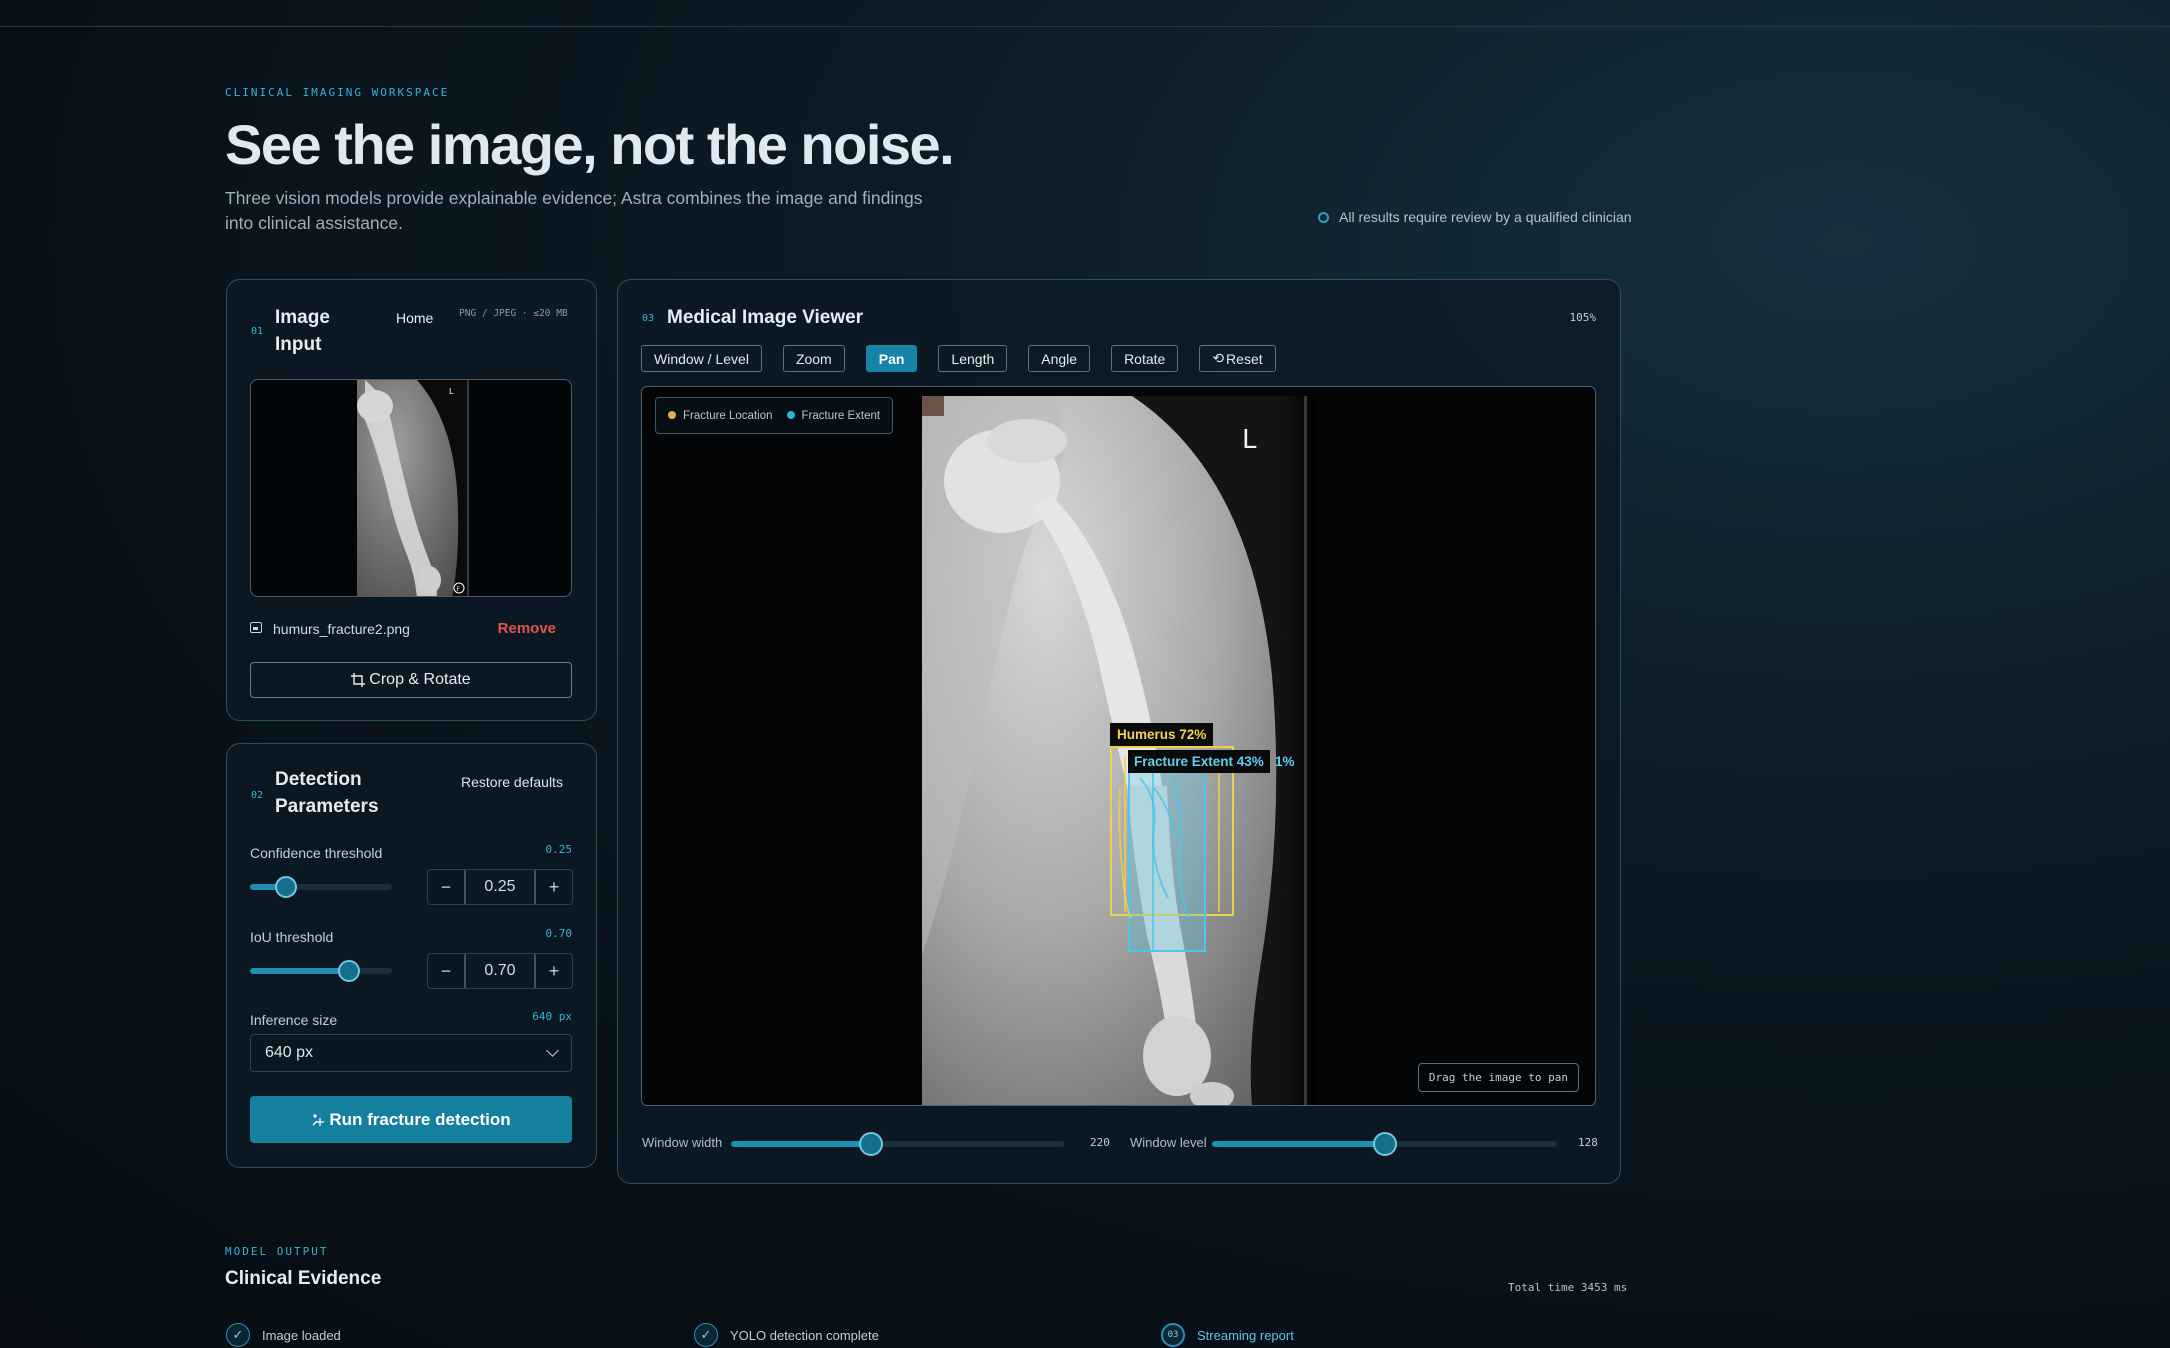 The image size is (2170, 1348). I want to click on window-width-slider, so click(898, 1144).